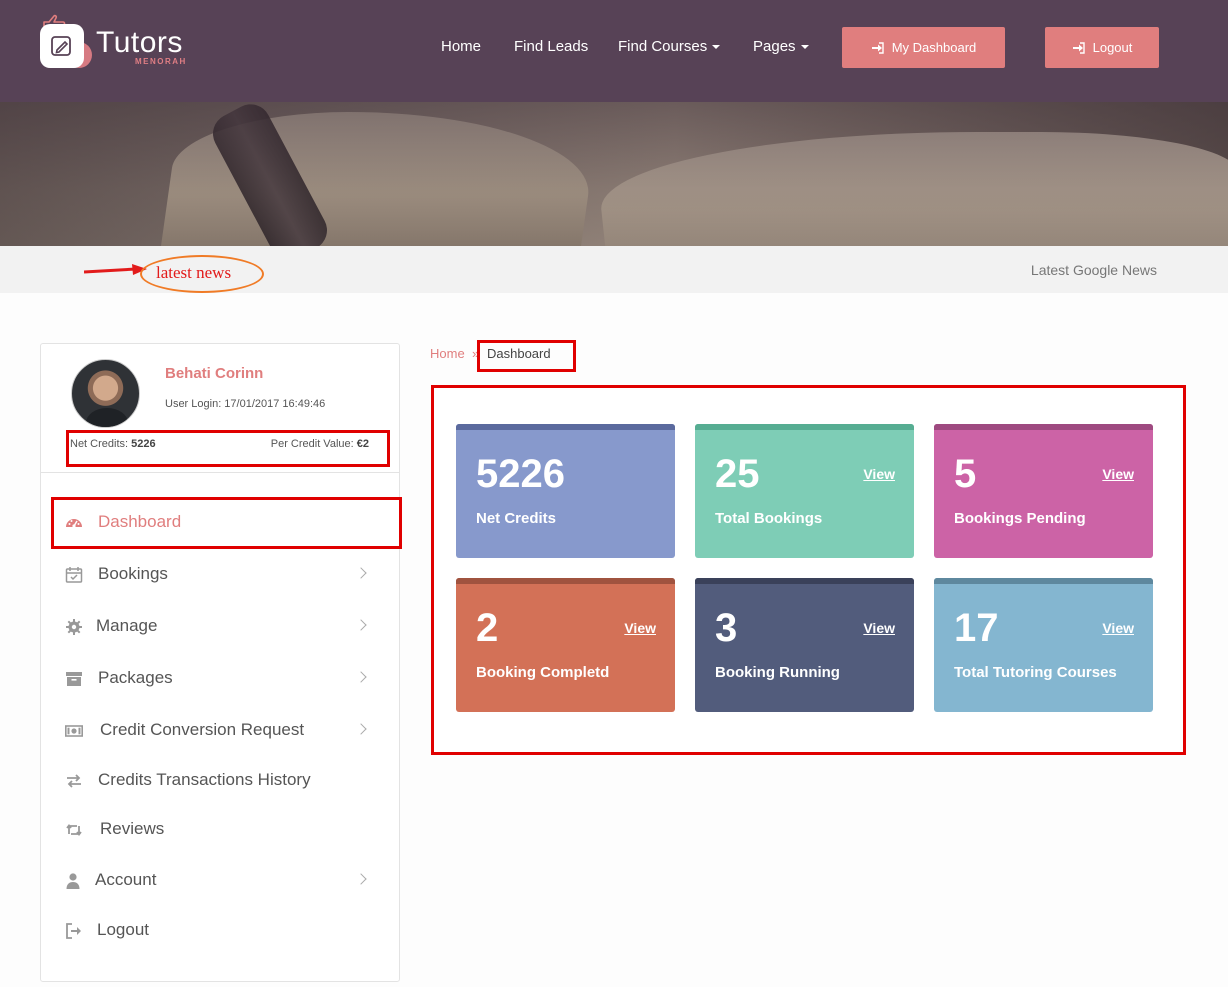 The width and height of the screenshot is (1228, 987). I want to click on stat-label: Booking Completd, so click(543, 672).